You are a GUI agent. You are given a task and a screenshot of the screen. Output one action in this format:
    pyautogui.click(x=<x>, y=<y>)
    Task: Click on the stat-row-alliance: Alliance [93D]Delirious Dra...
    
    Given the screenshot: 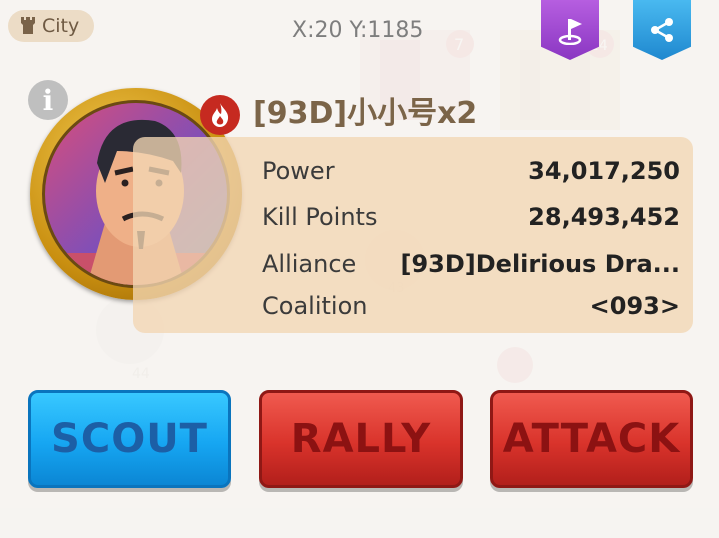 What is the action you would take?
    pyautogui.click(x=471, y=264)
    